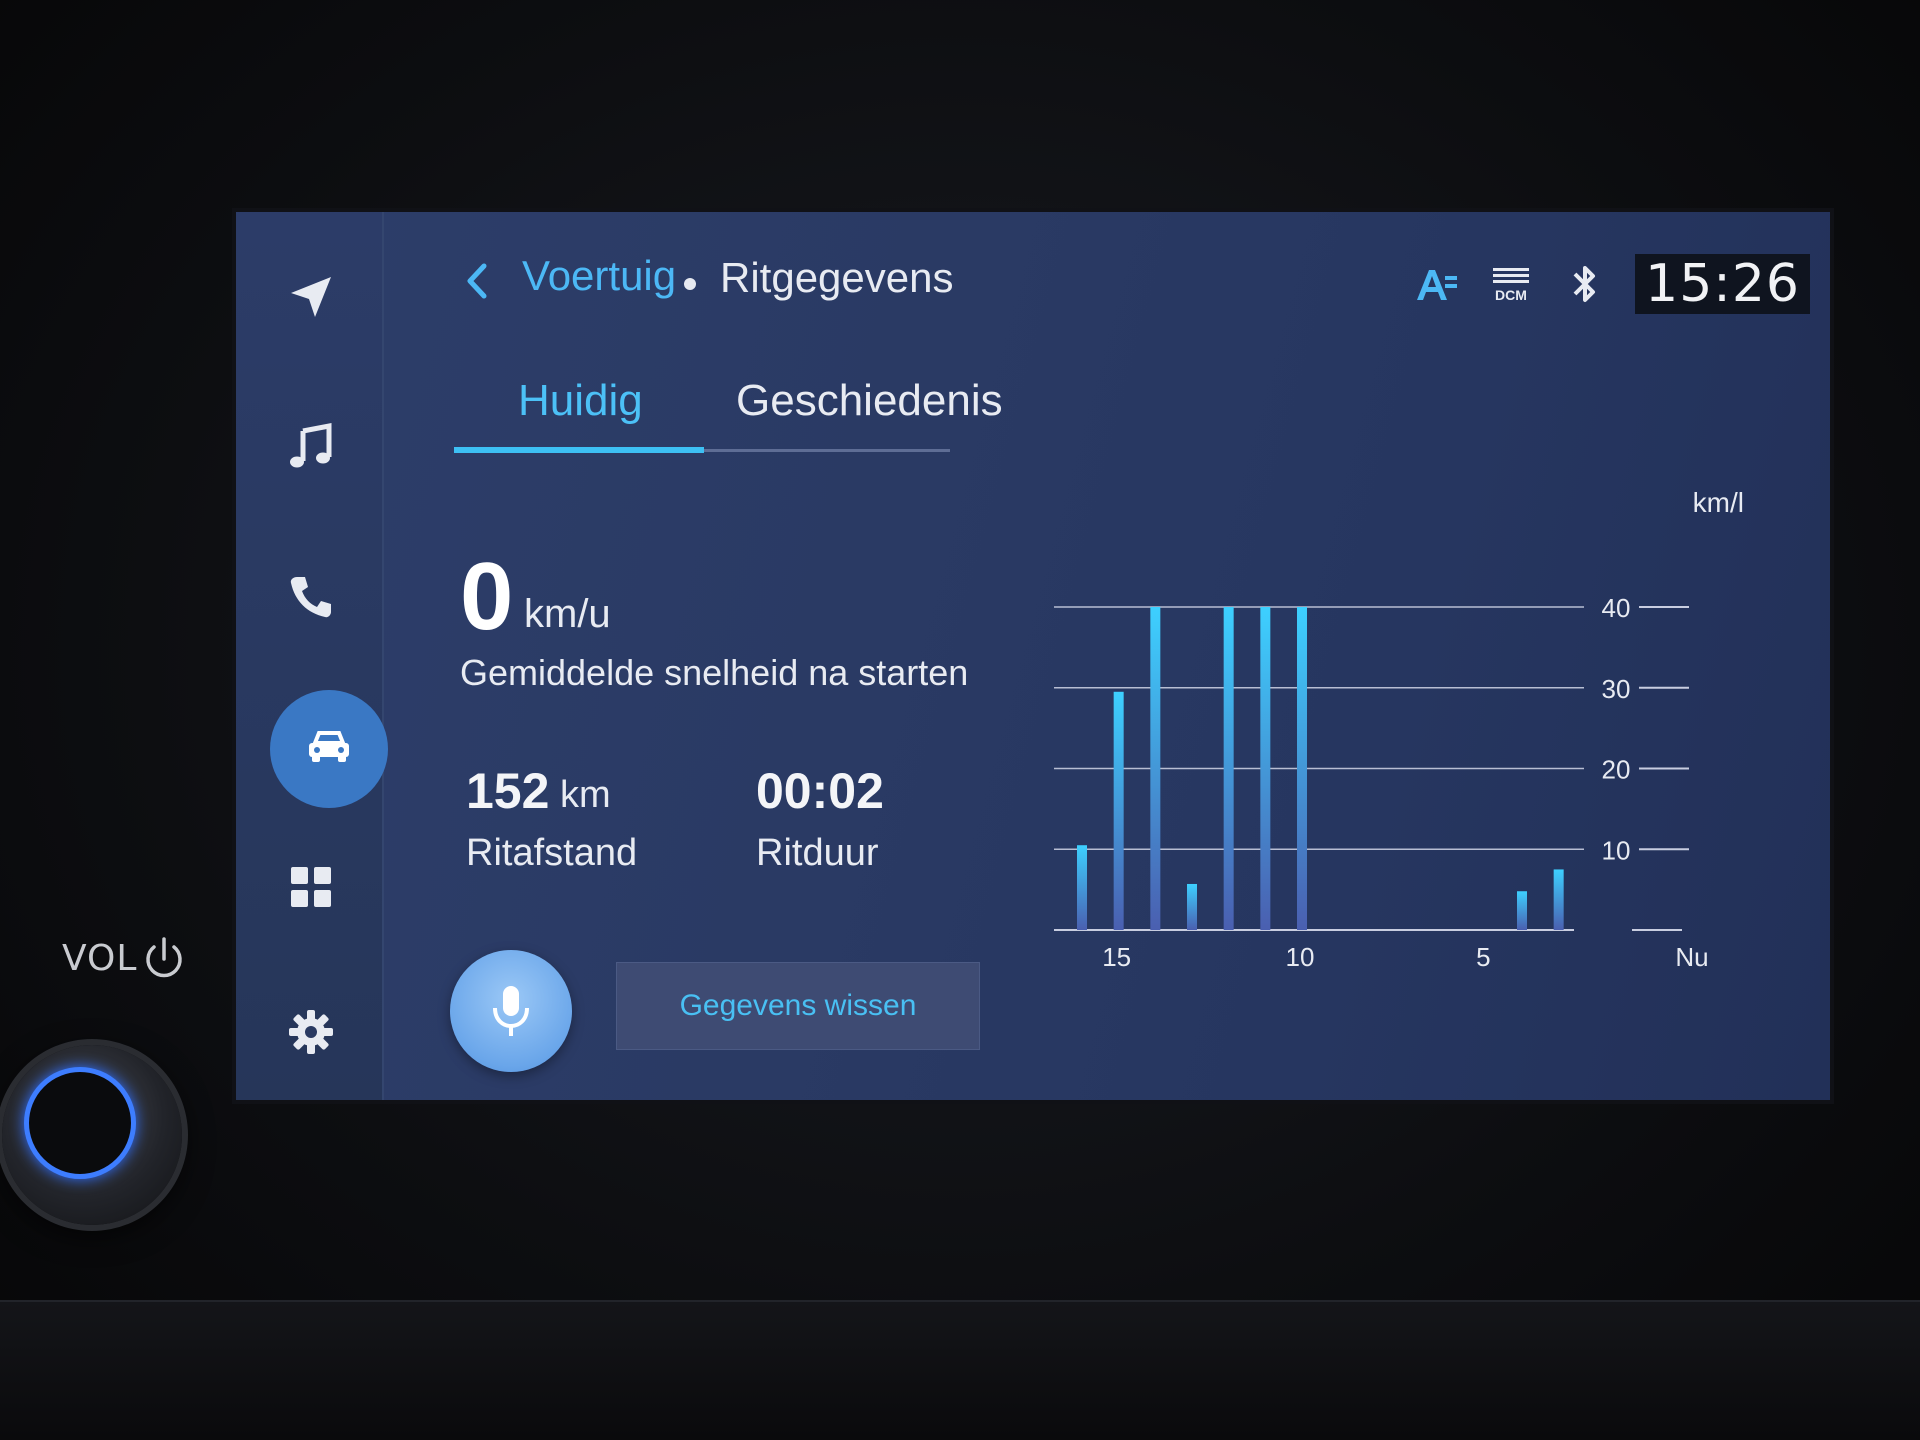  What do you see at coordinates (728, 407) in the screenshot?
I see `tab-bar: Huidig Geschiedenis` at bounding box center [728, 407].